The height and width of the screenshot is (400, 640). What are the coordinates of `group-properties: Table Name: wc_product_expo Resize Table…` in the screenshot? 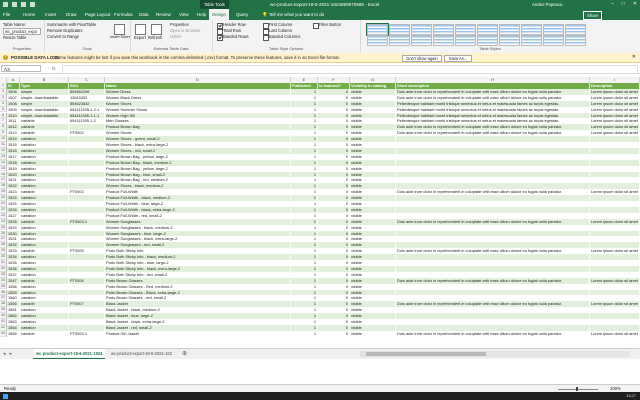 It's located at (22, 36).